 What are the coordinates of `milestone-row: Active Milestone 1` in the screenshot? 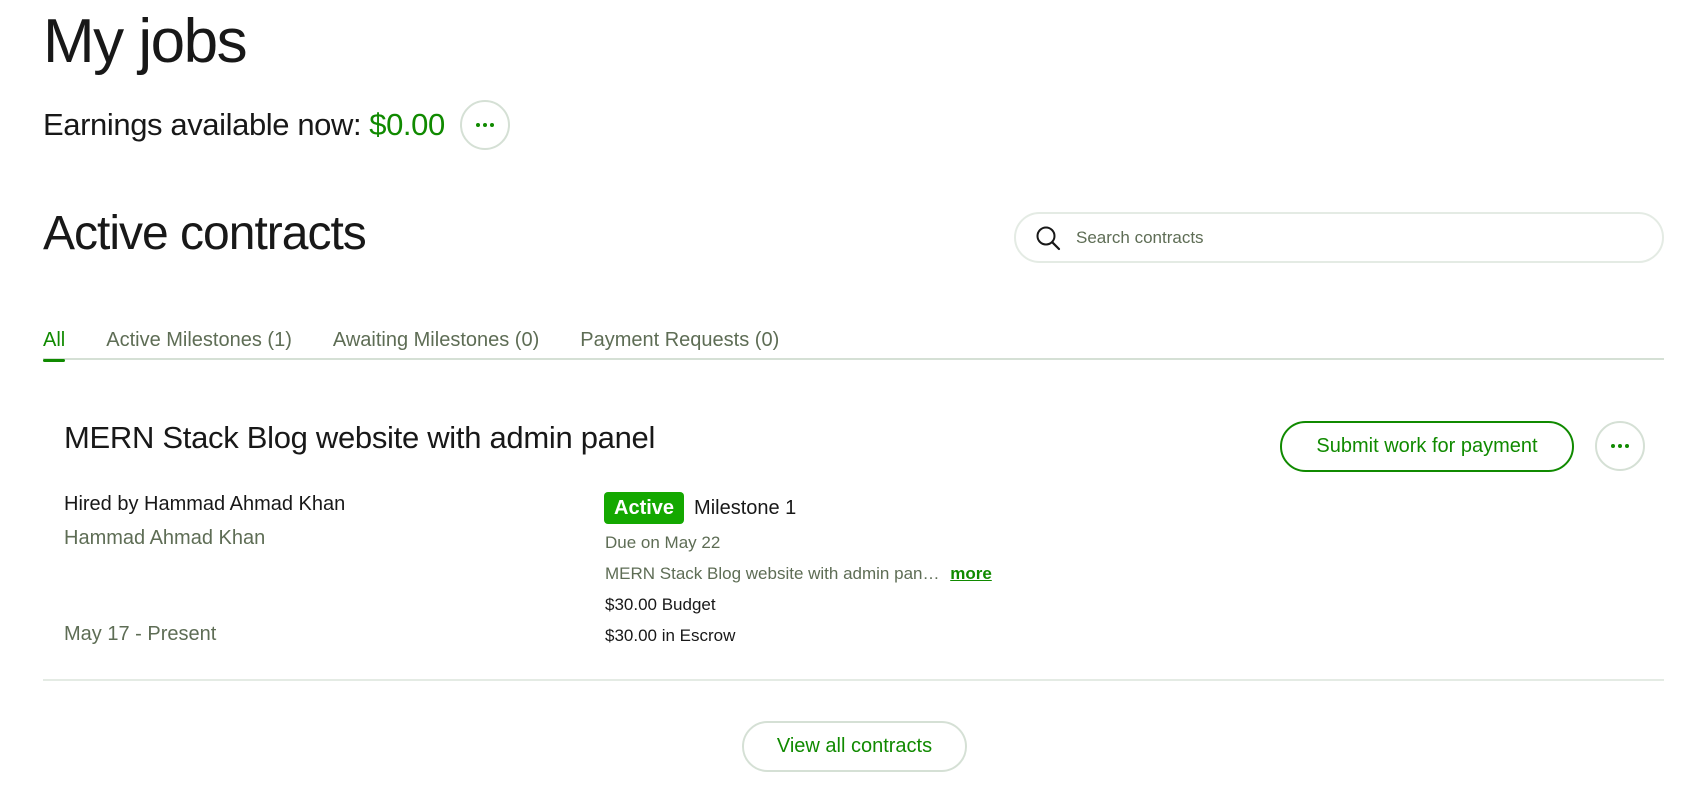 It's located at (700, 508).